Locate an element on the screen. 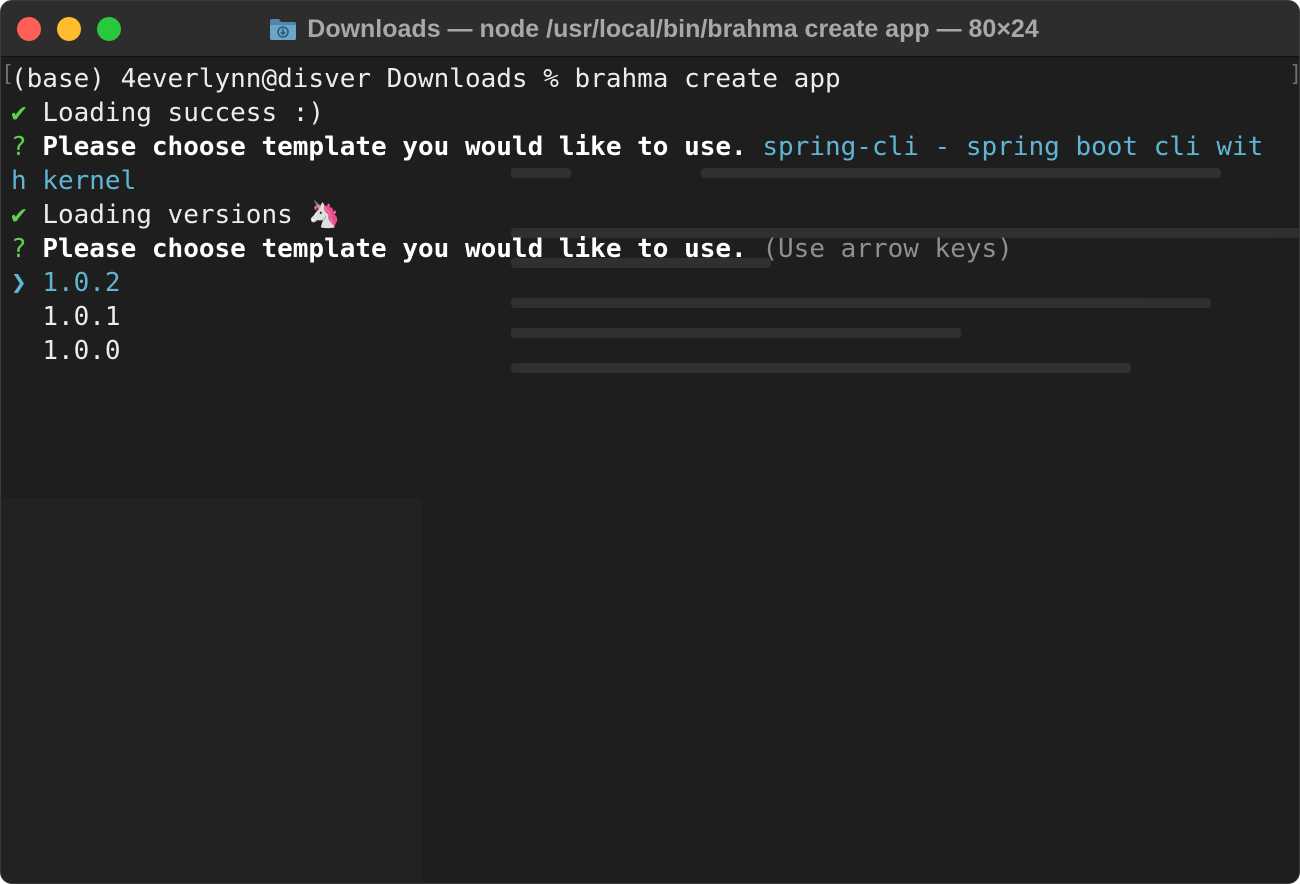 The width and height of the screenshot is (1300, 884). version-option-label: 1.0.0 is located at coordinates (81, 351).